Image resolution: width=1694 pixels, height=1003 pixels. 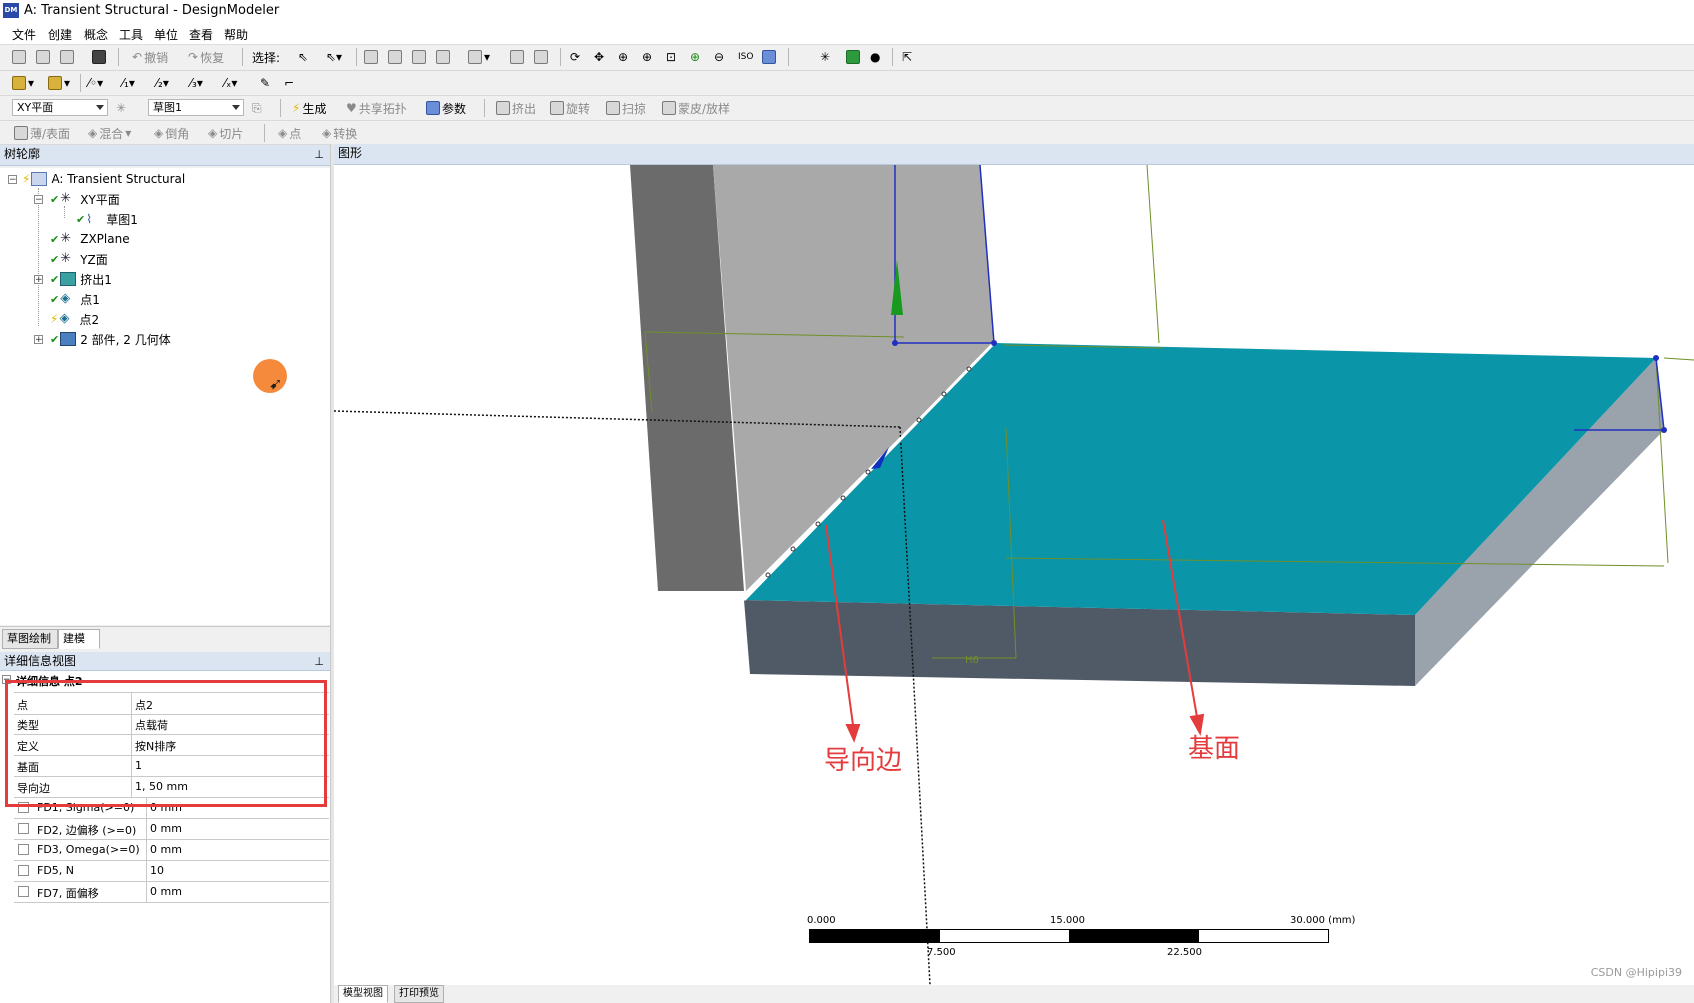 What do you see at coordinates (289, 133) in the screenshot?
I see `point-button: ◈ 点` at bounding box center [289, 133].